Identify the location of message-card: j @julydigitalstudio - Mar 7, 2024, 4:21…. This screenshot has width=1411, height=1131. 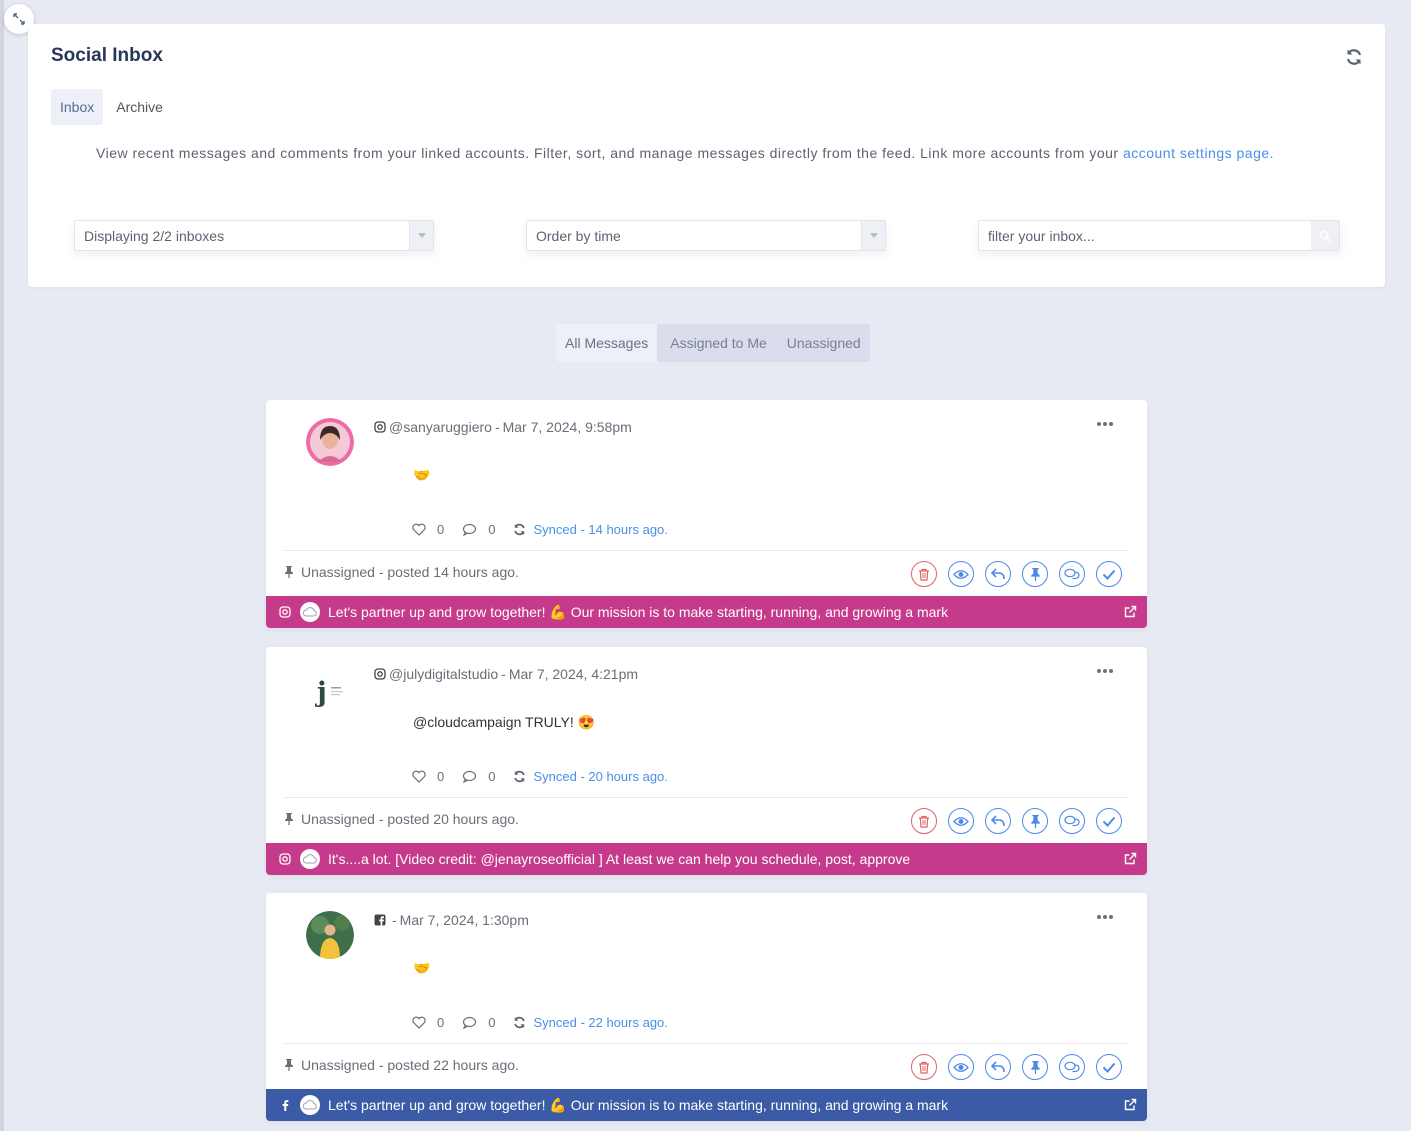
(706, 761).